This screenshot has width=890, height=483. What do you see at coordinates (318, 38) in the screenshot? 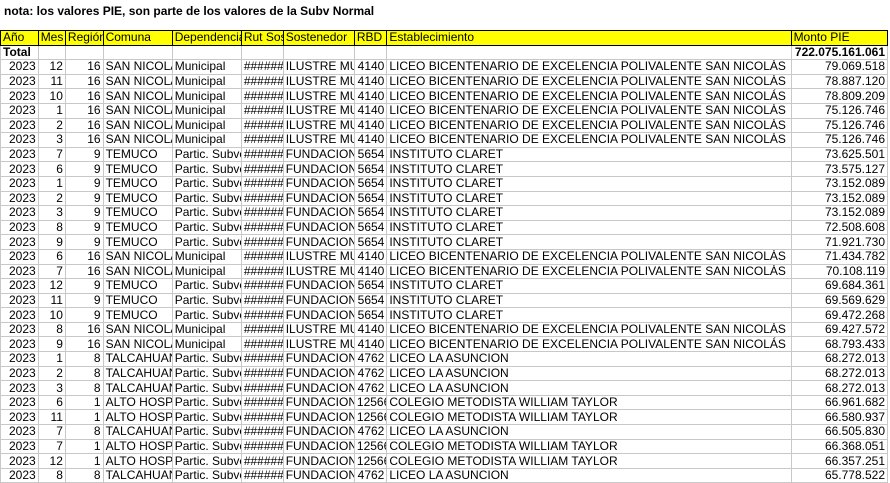
I see `header-cell-sostenedor: Sostenedor` at bounding box center [318, 38].